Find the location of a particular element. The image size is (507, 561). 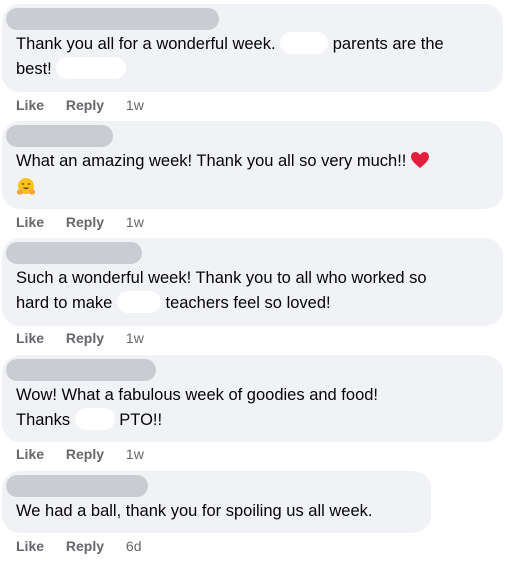

comment-text-line2-b: PTO!! is located at coordinates (141, 420).